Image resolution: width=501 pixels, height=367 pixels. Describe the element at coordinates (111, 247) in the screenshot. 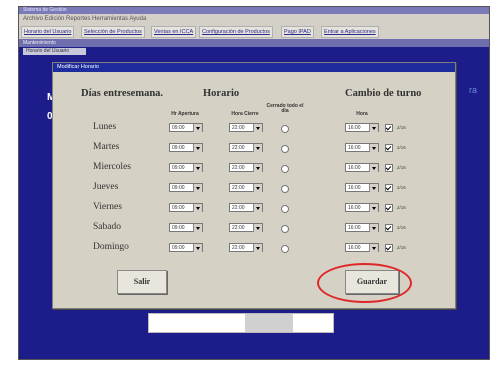

I see `day-label: Domingo` at that location.